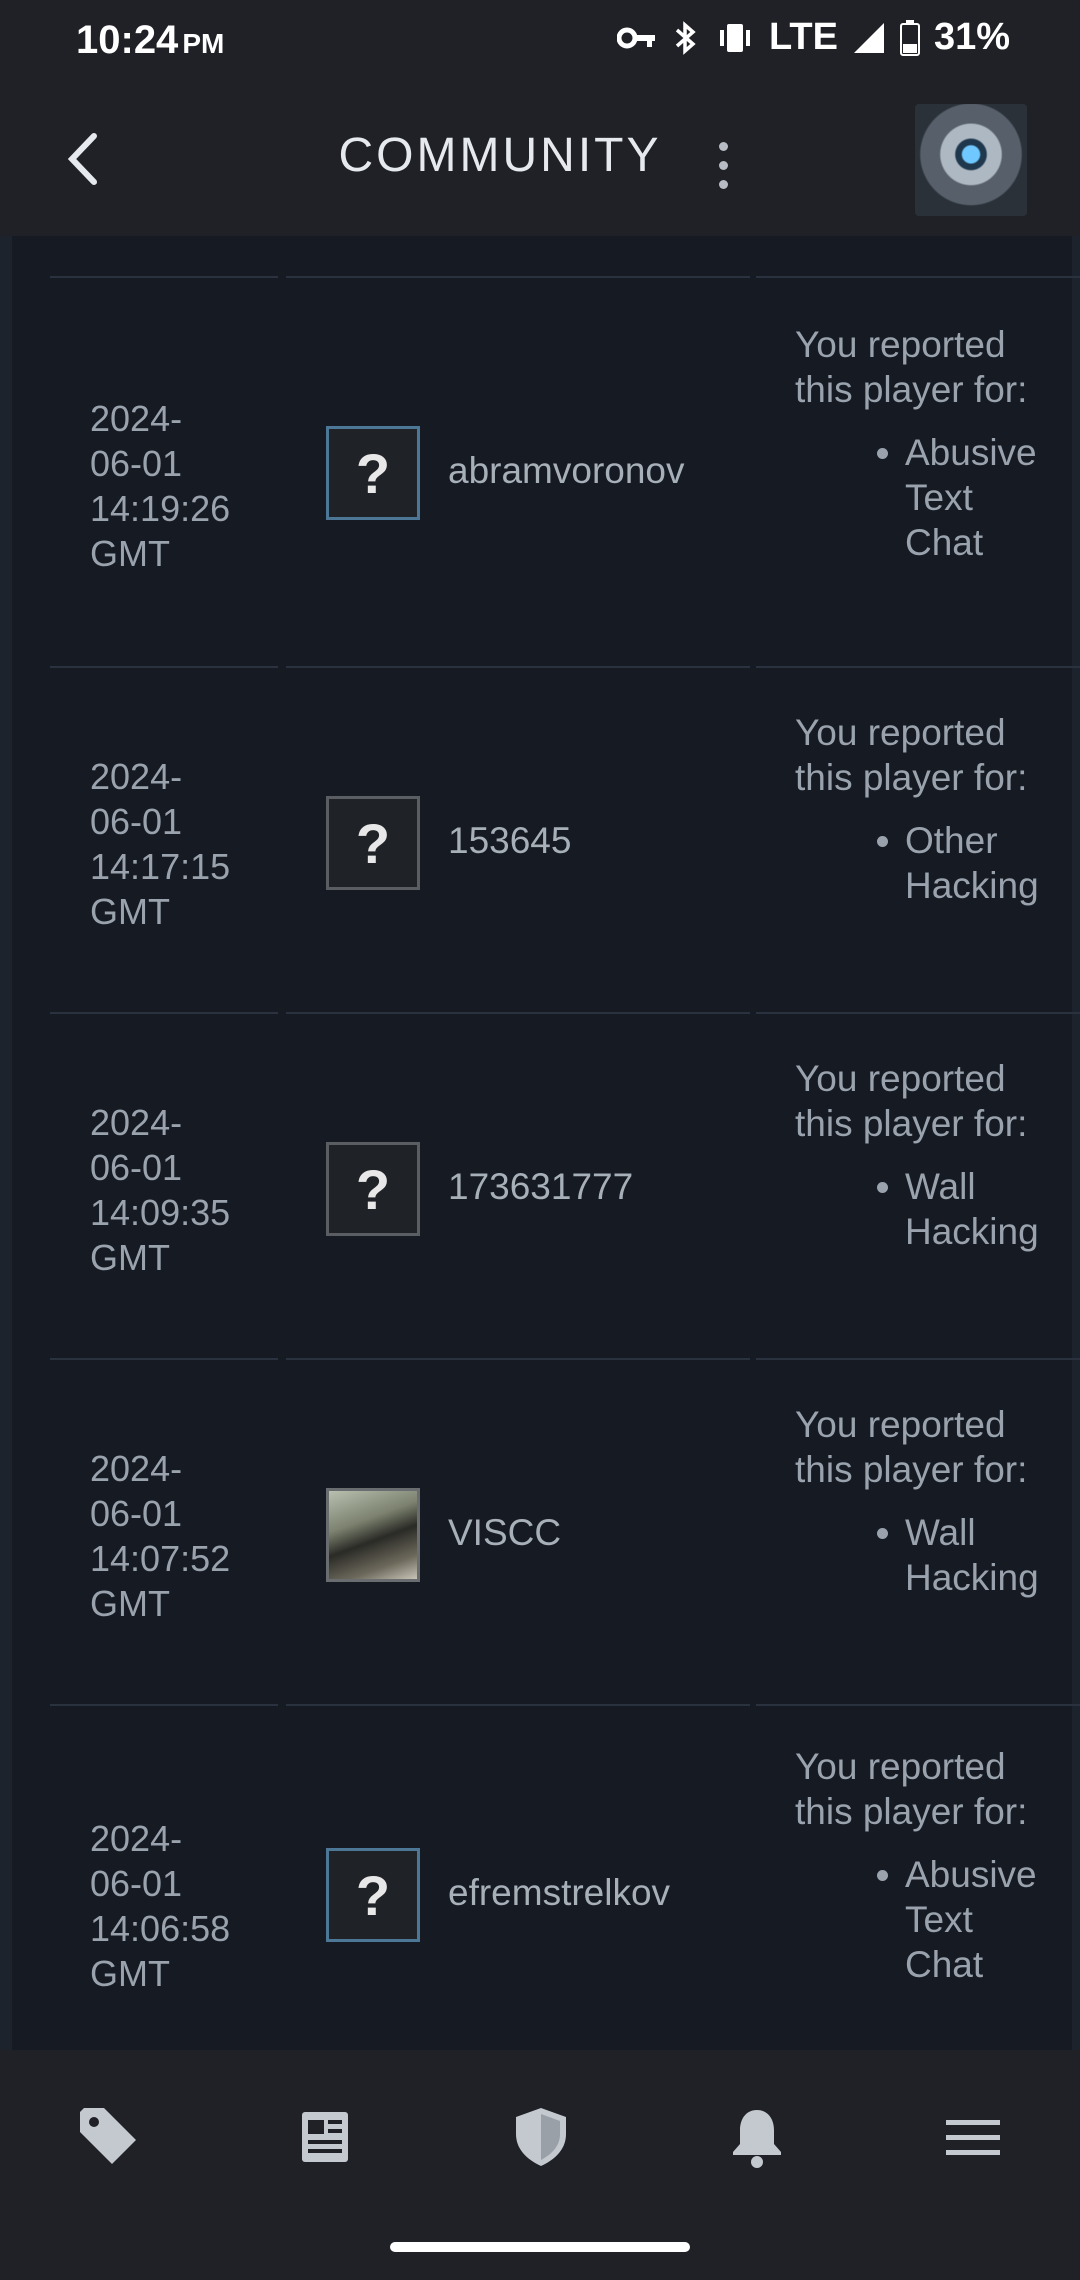 The height and width of the screenshot is (2280, 1080). Describe the element at coordinates (868, 37) in the screenshot. I see `signal-icon` at that location.